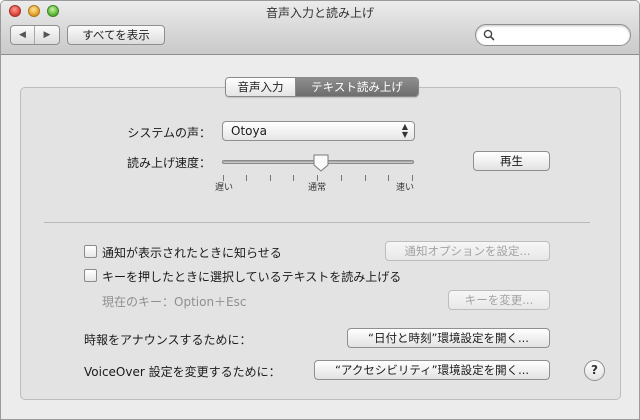  I want to click on toolbar: 音声入力と読み上げ ◀ ▶ すべてを表示, so click(320, 28).